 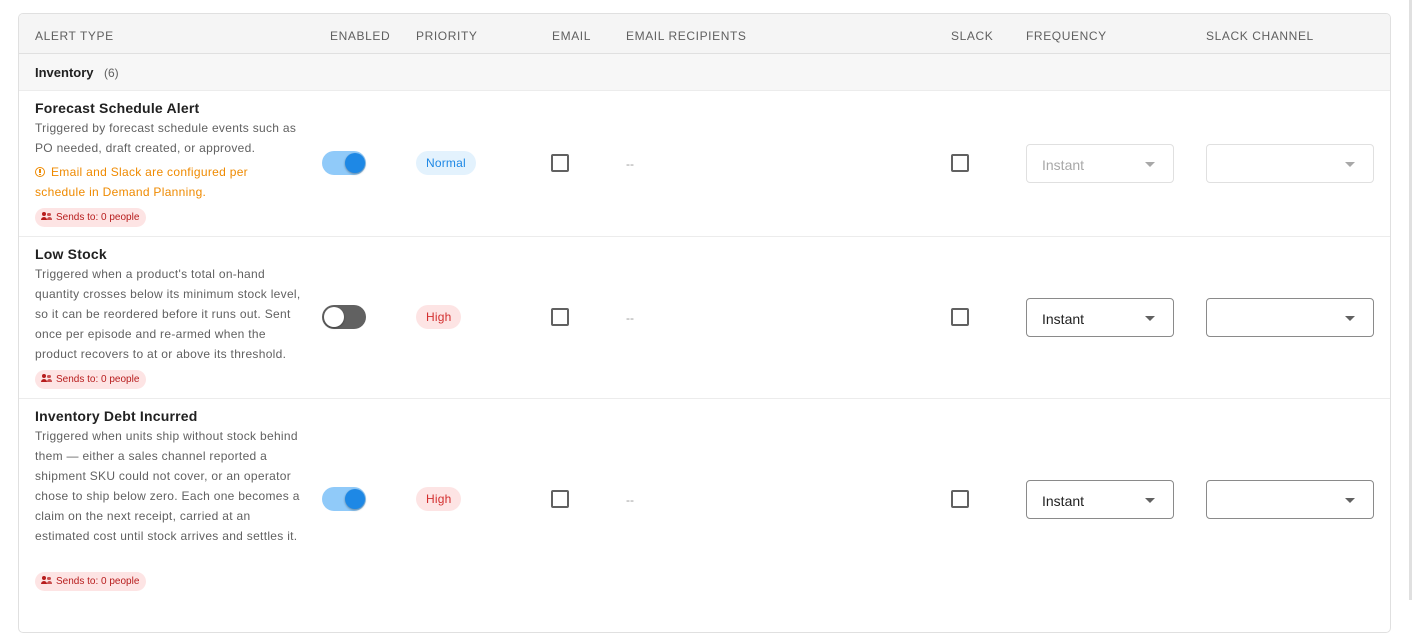 I want to click on group-row-inventory: Inventory (6), so click(x=704, y=72).